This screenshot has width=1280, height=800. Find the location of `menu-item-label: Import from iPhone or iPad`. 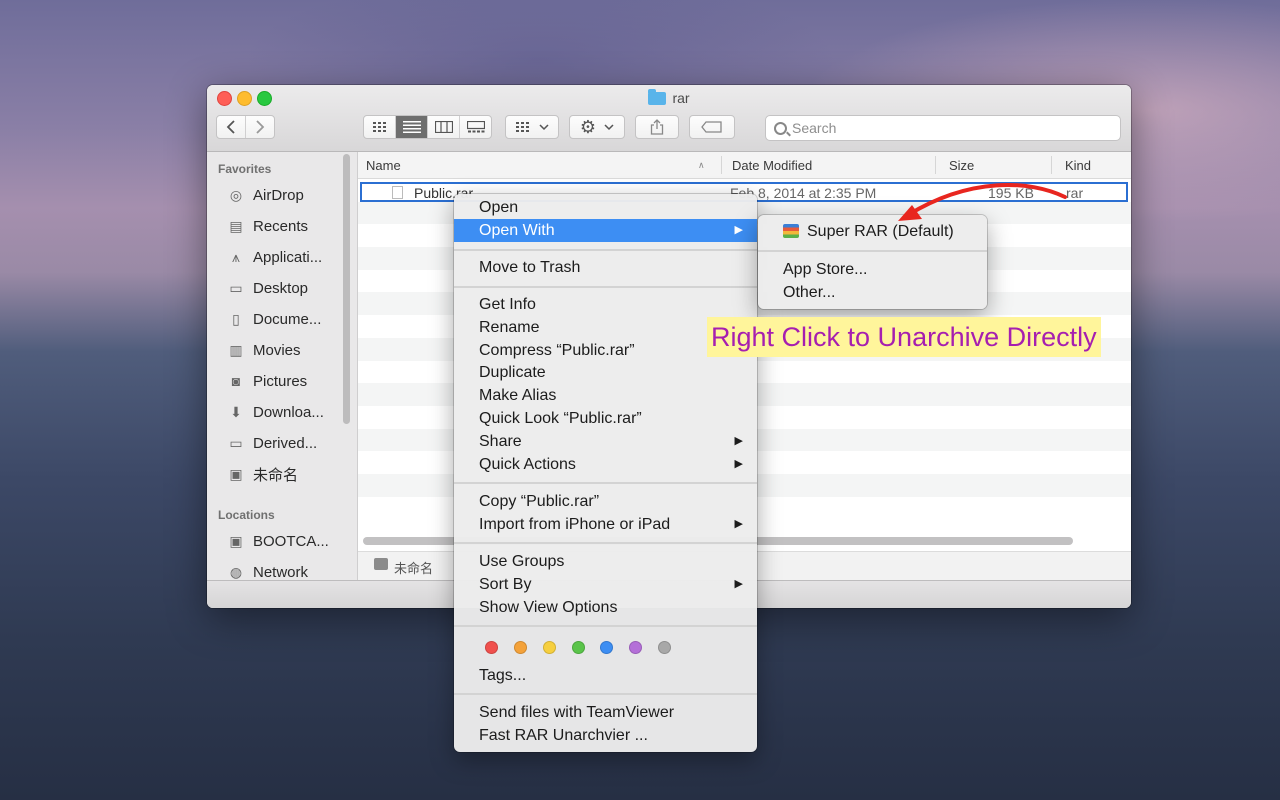

menu-item-label: Import from iPhone or iPad is located at coordinates (575, 524).